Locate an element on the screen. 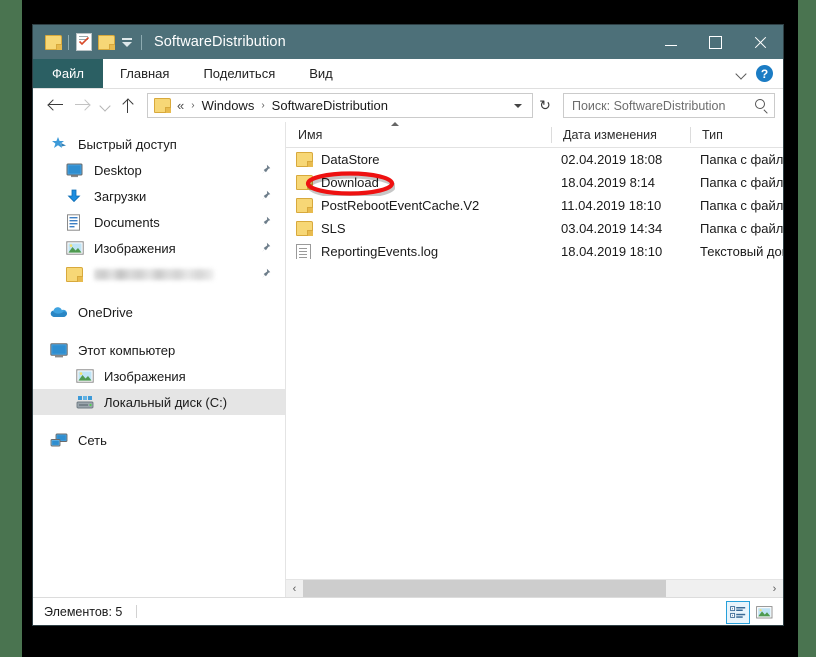 The height and width of the screenshot is (657, 816). search-icon is located at coordinates (761, 105).